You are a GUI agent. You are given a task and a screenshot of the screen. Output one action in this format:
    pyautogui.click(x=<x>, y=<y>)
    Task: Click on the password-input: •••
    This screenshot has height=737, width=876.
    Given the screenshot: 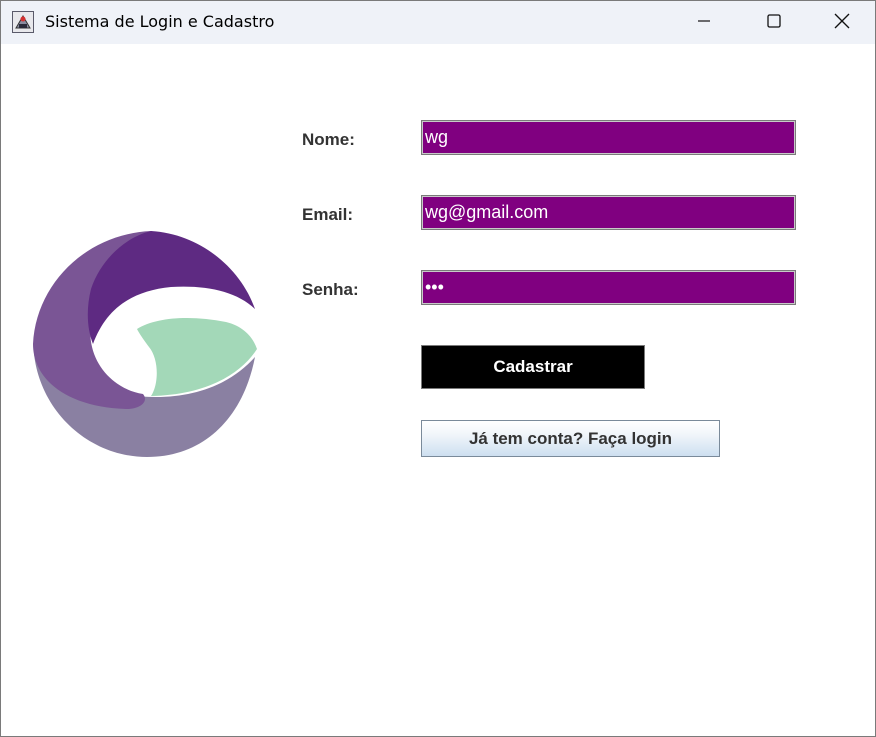 What is the action you would take?
    pyautogui.click(x=608, y=287)
    